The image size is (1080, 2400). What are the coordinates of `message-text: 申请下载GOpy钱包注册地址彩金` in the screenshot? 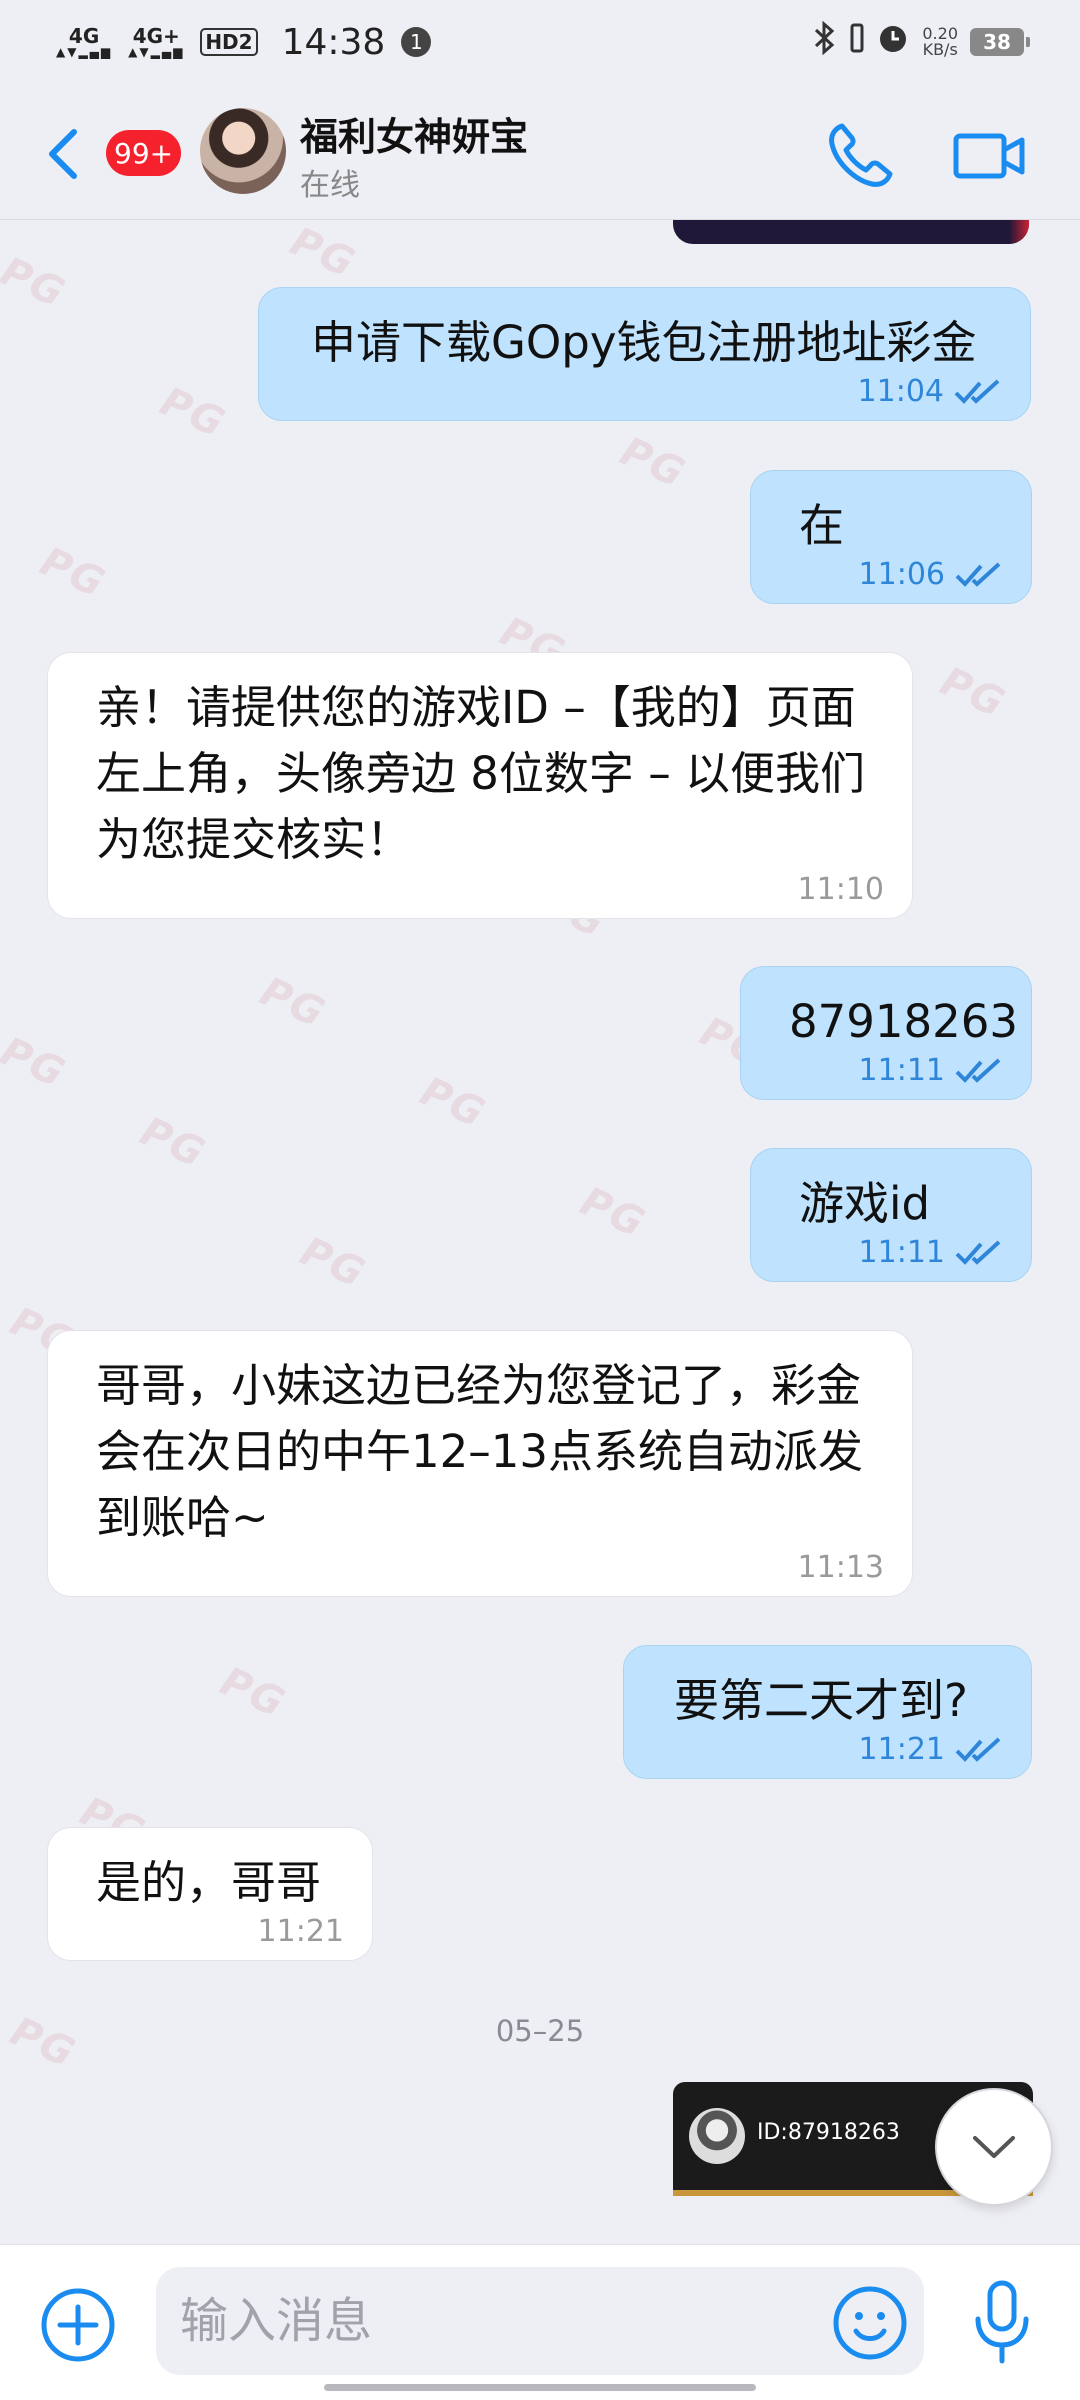 It's located at (644, 342).